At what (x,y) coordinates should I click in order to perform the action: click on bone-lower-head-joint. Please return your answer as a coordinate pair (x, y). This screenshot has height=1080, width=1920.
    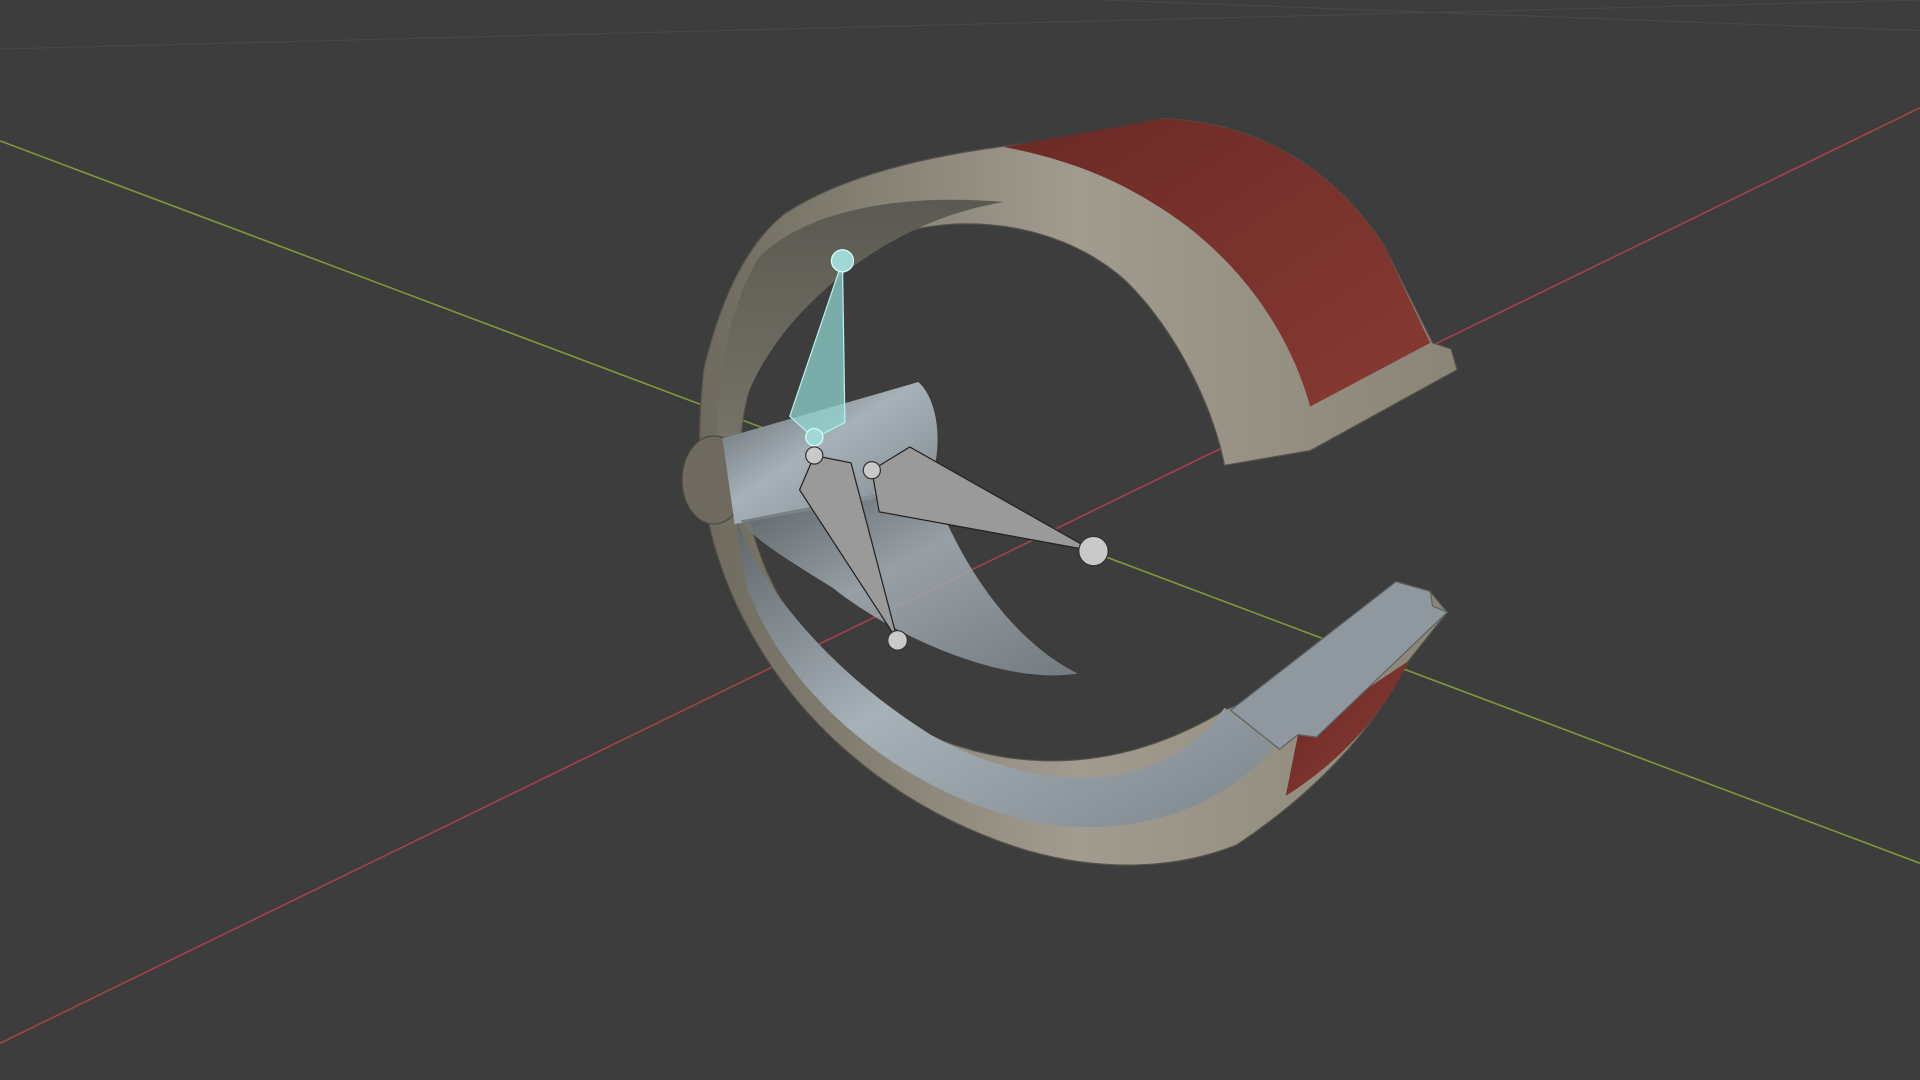
    Looking at the image, I should click on (814, 455).